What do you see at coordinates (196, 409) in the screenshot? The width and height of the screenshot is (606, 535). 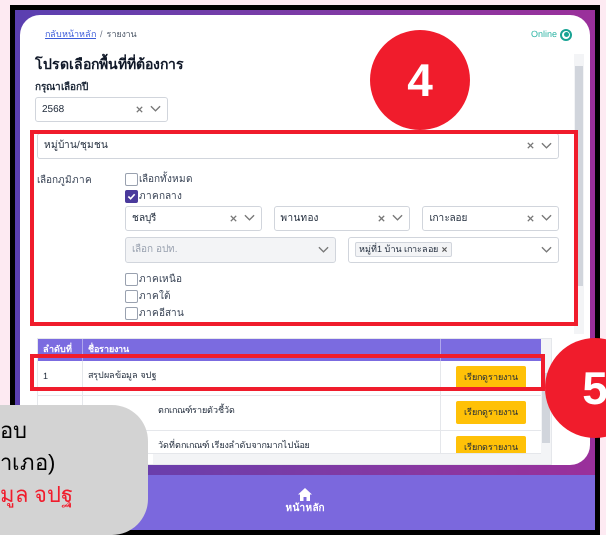 I see `table-cell: ตกเกณฑ์รายตัวชี้วัด` at bounding box center [196, 409].